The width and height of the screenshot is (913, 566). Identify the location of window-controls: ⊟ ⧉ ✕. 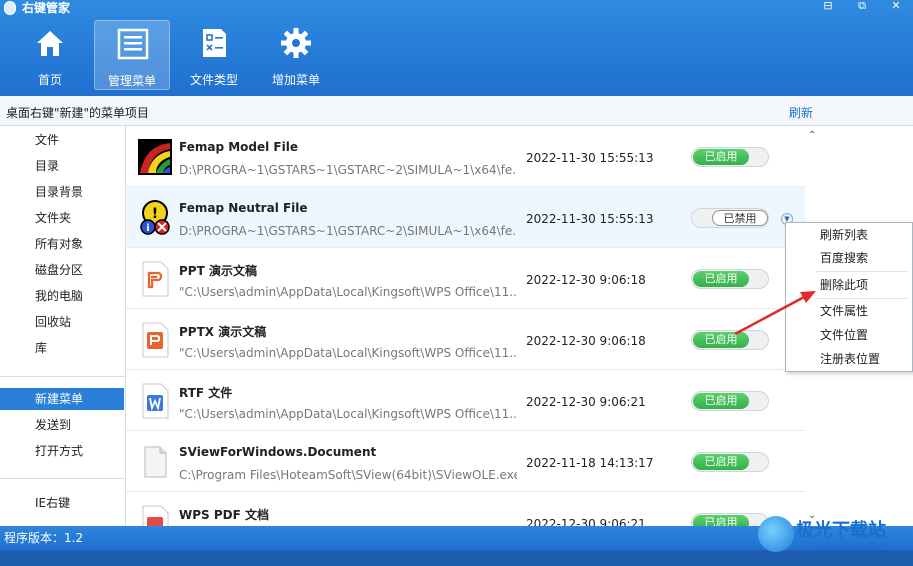
(862, 7).